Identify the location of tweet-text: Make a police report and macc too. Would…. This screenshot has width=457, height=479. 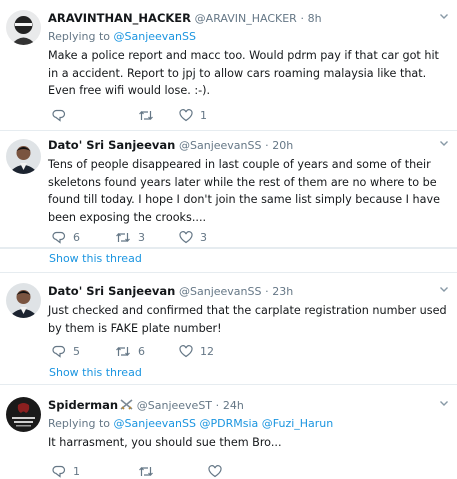
(243, 73).